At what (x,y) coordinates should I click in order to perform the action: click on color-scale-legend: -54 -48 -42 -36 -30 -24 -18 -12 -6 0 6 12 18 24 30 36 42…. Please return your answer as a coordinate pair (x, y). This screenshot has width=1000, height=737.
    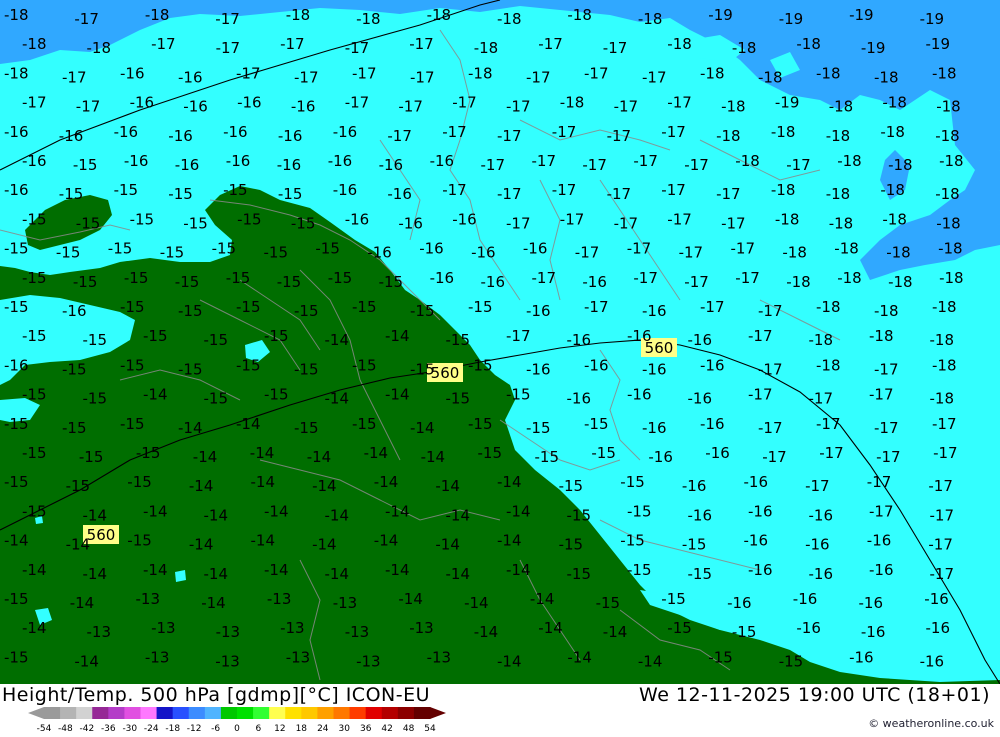
    Looking at the image, I should click on (248, 721).